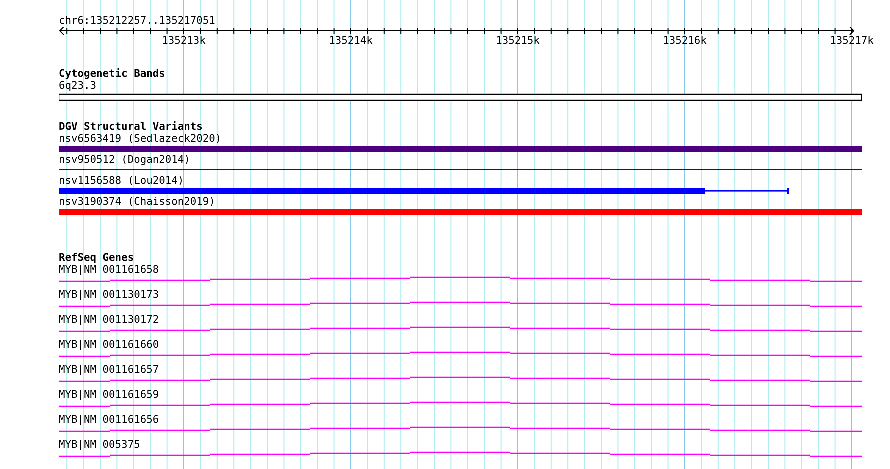 This screenshot has width=890, height=469. What do you see at coordinates (109, 345) in the screenshot?
I see `gene-label: MYB|NM_001161660` at bounding box center [109, 345].